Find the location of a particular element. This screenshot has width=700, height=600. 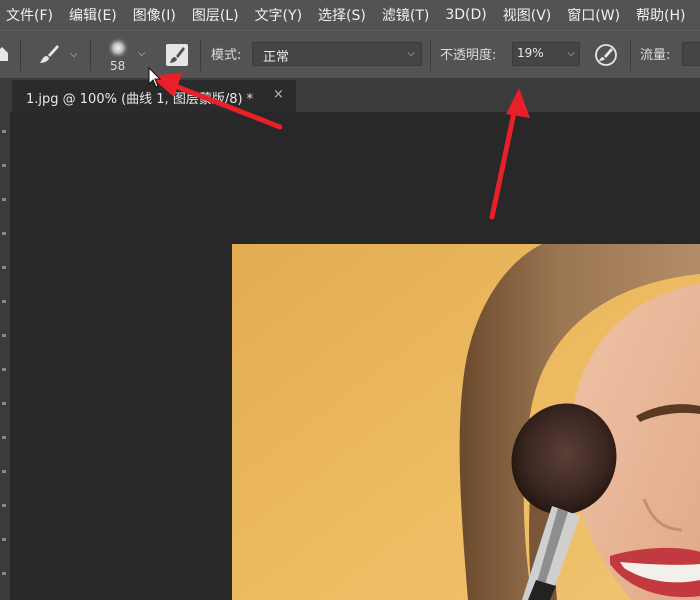

mouse-cursor-icon is located at coordinates (155, 77).